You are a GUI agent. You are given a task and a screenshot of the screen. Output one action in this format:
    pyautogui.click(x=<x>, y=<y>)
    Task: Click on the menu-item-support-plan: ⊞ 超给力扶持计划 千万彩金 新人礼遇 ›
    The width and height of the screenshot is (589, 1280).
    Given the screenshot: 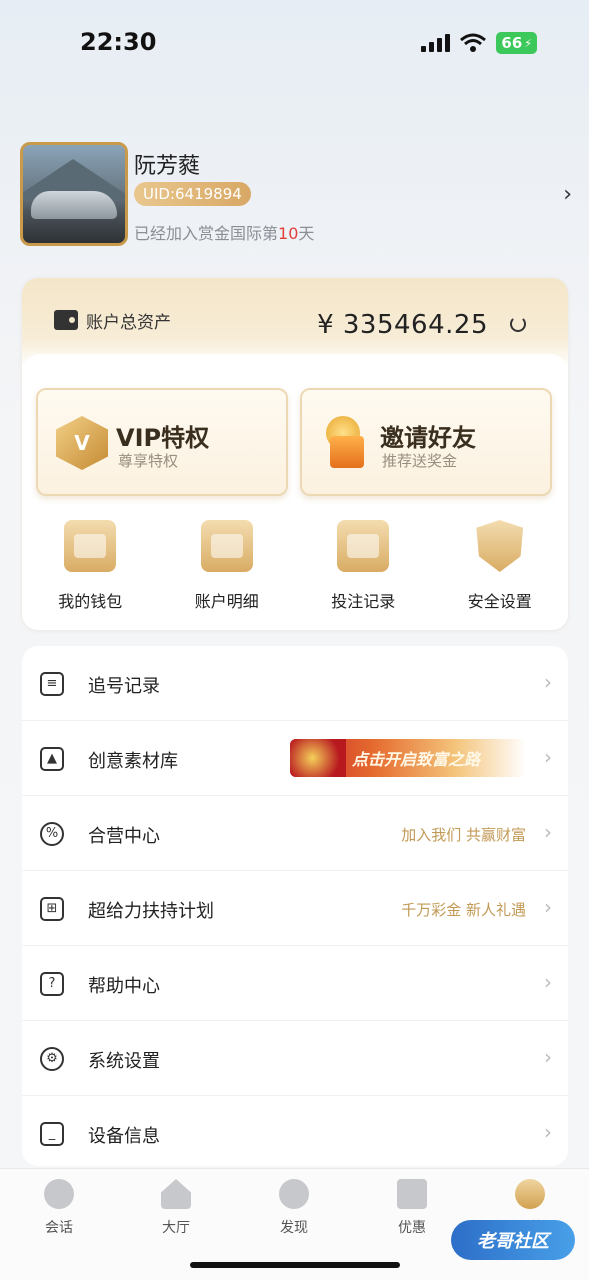 What is the action you would take?
    pyautogui.click(x=295, y=908)
    